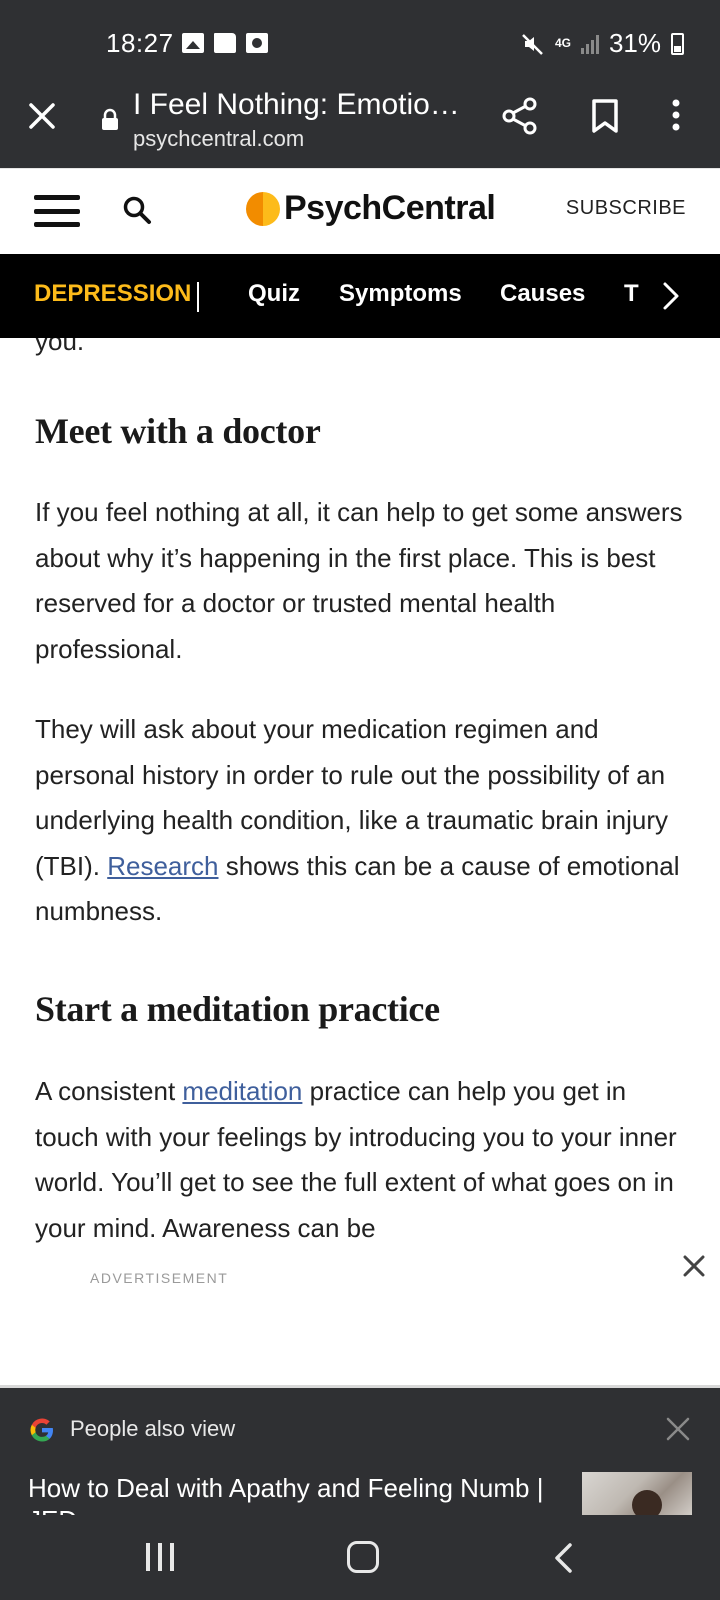 The height and width of the screenshot is (1600, 720). I want to click on paragraph-text: A consistent, so click(109, 1091).